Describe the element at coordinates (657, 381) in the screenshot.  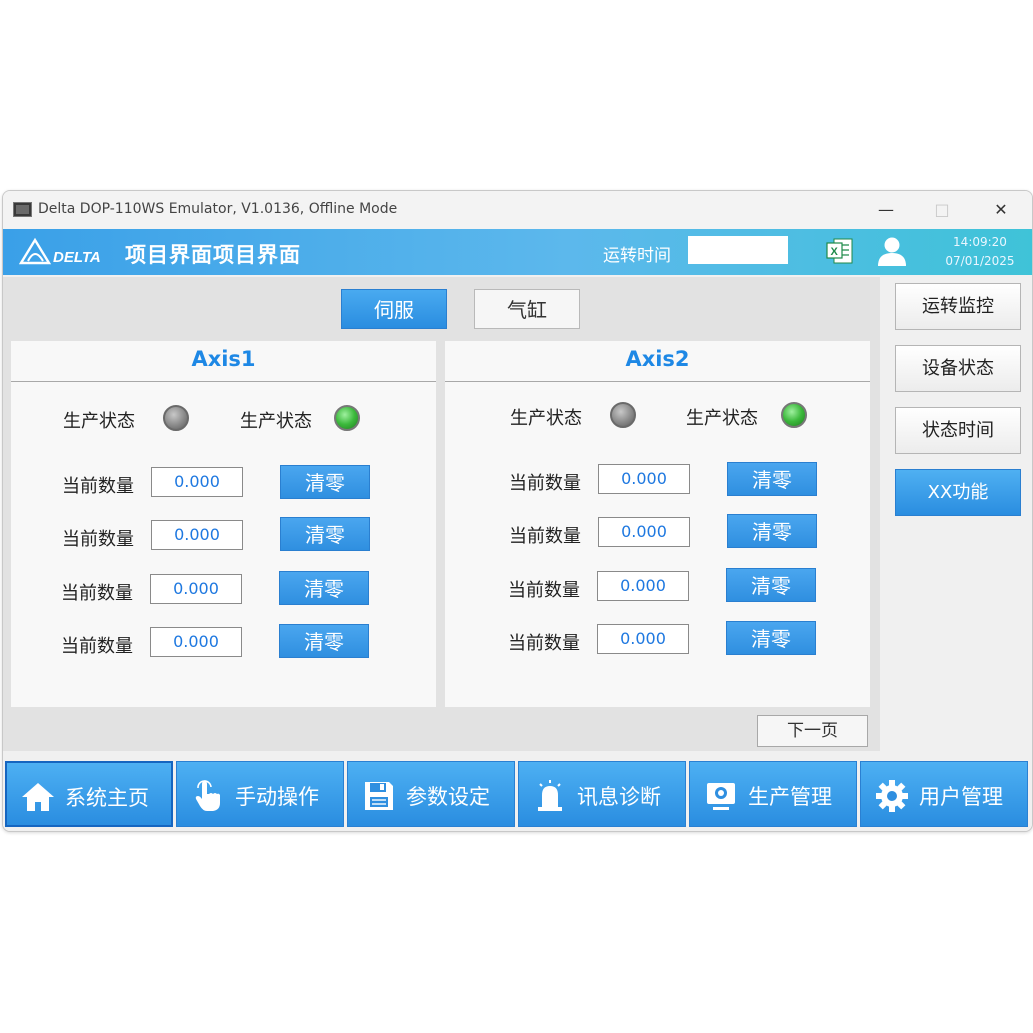
I see `axis2-divider` at that location.